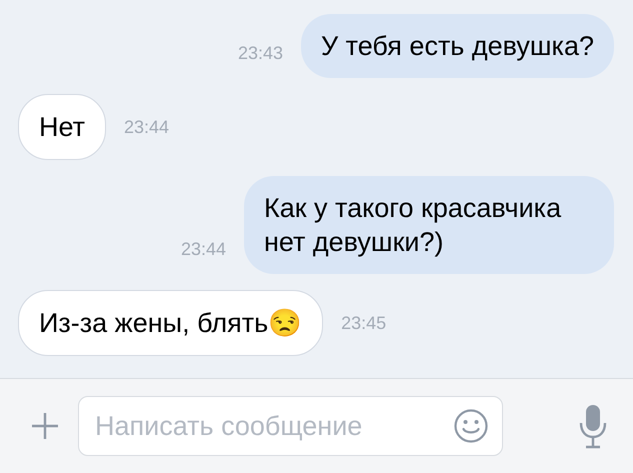 Image resolution: width=633 pixels, height=473 pixels. I want to click on smiley-icon, so click(471, 426).